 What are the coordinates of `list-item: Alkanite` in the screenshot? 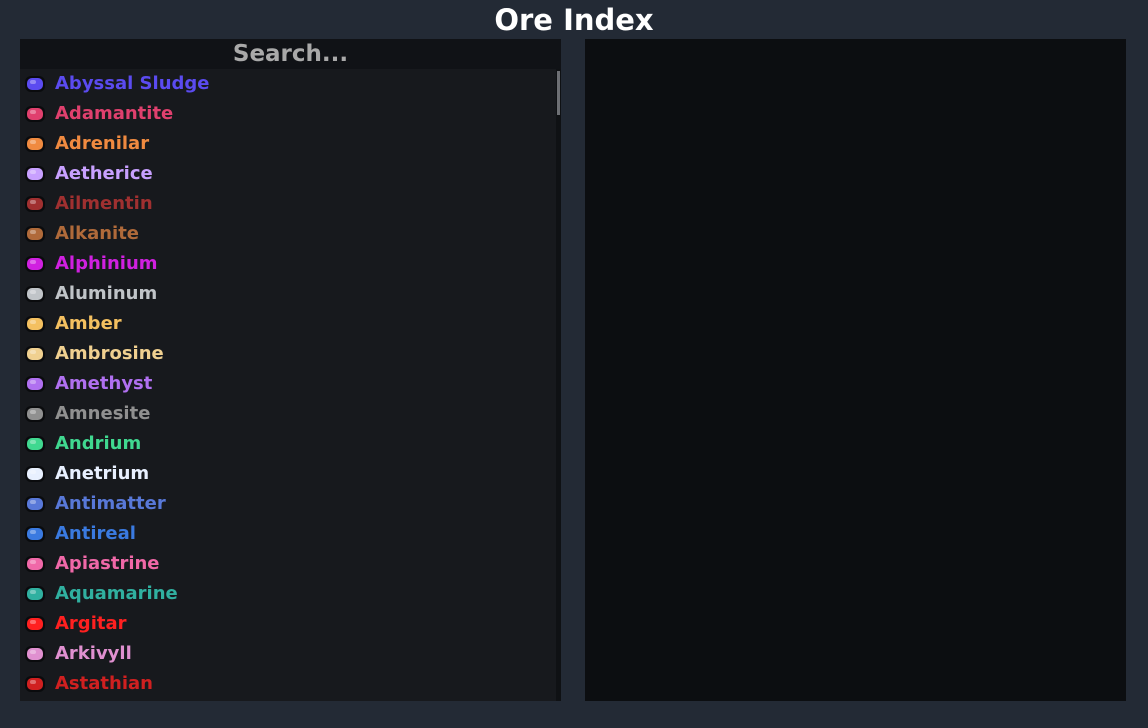 It's located at (288, 234).